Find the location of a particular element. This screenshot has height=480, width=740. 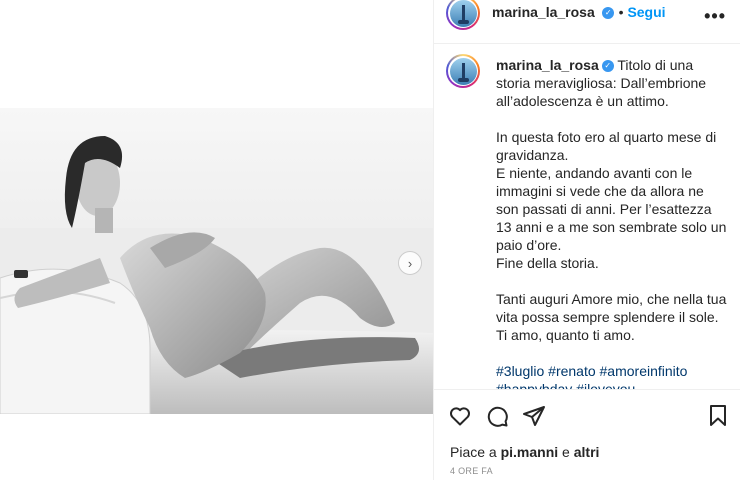

comment-icon is located at coordinates (497, 416).